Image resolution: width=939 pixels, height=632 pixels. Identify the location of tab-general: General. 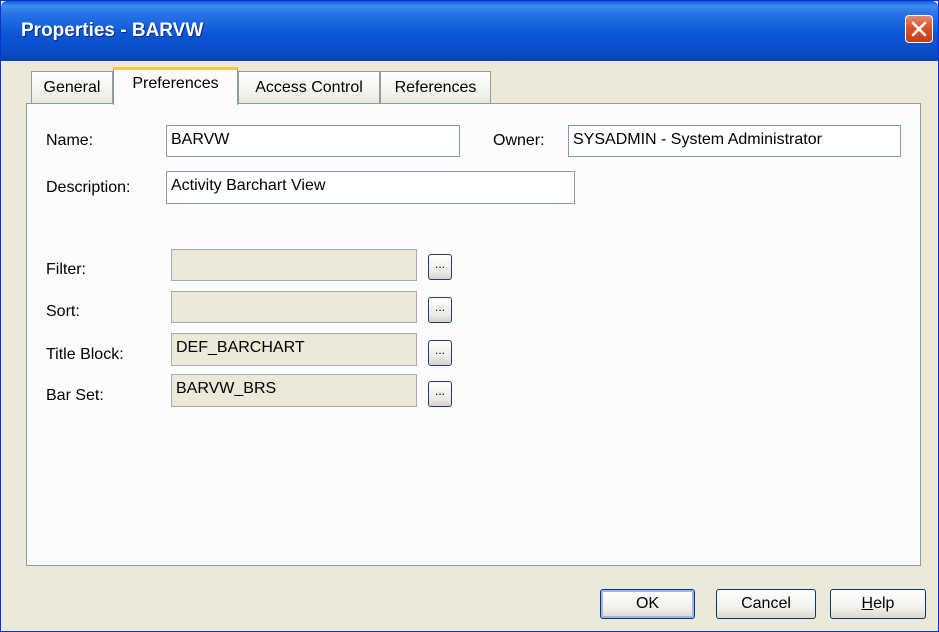
(72, 87).